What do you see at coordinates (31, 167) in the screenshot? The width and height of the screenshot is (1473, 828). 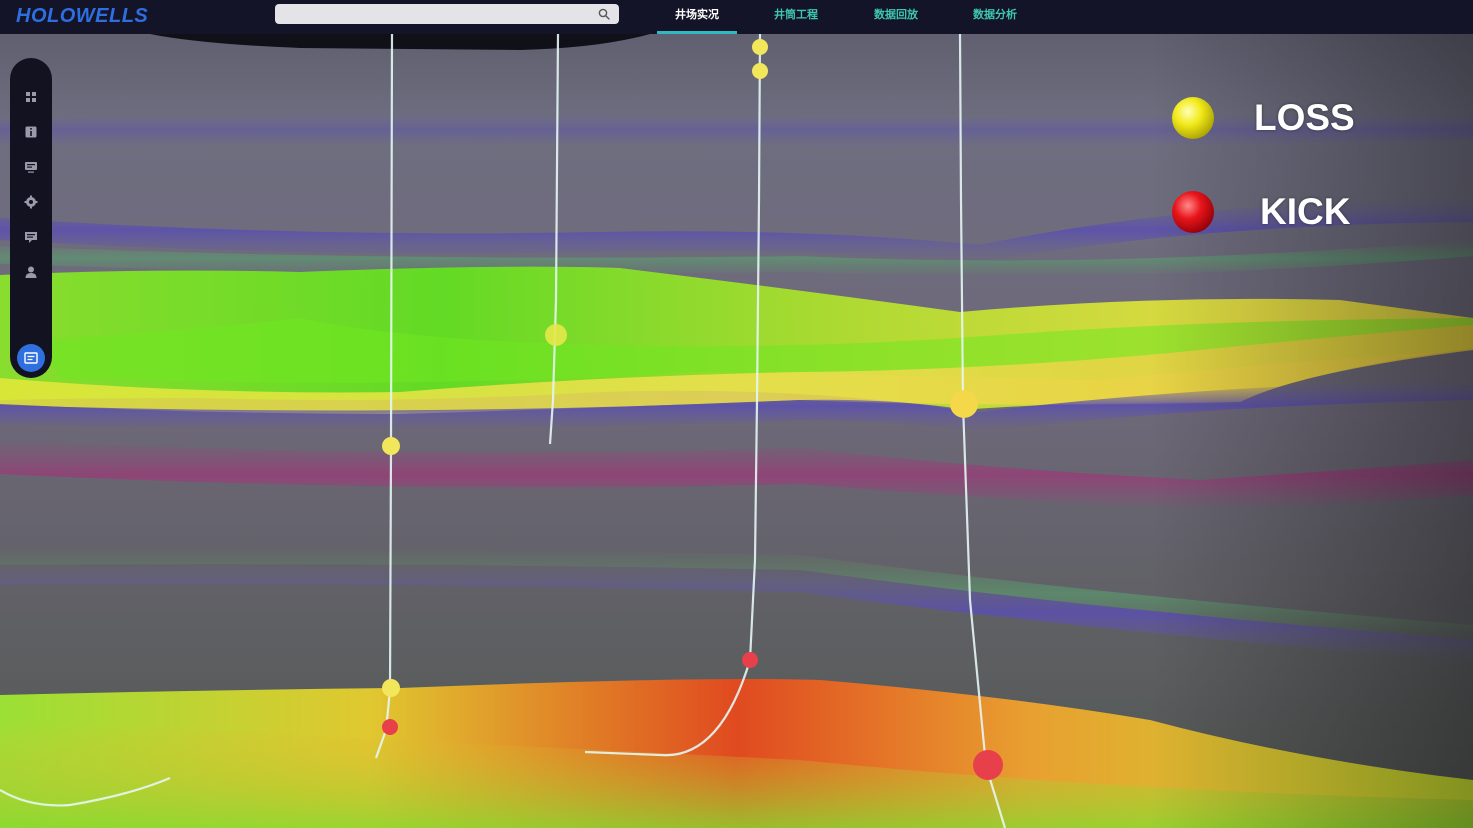 I see `monitor-icon` at bounding box center [31, 167].